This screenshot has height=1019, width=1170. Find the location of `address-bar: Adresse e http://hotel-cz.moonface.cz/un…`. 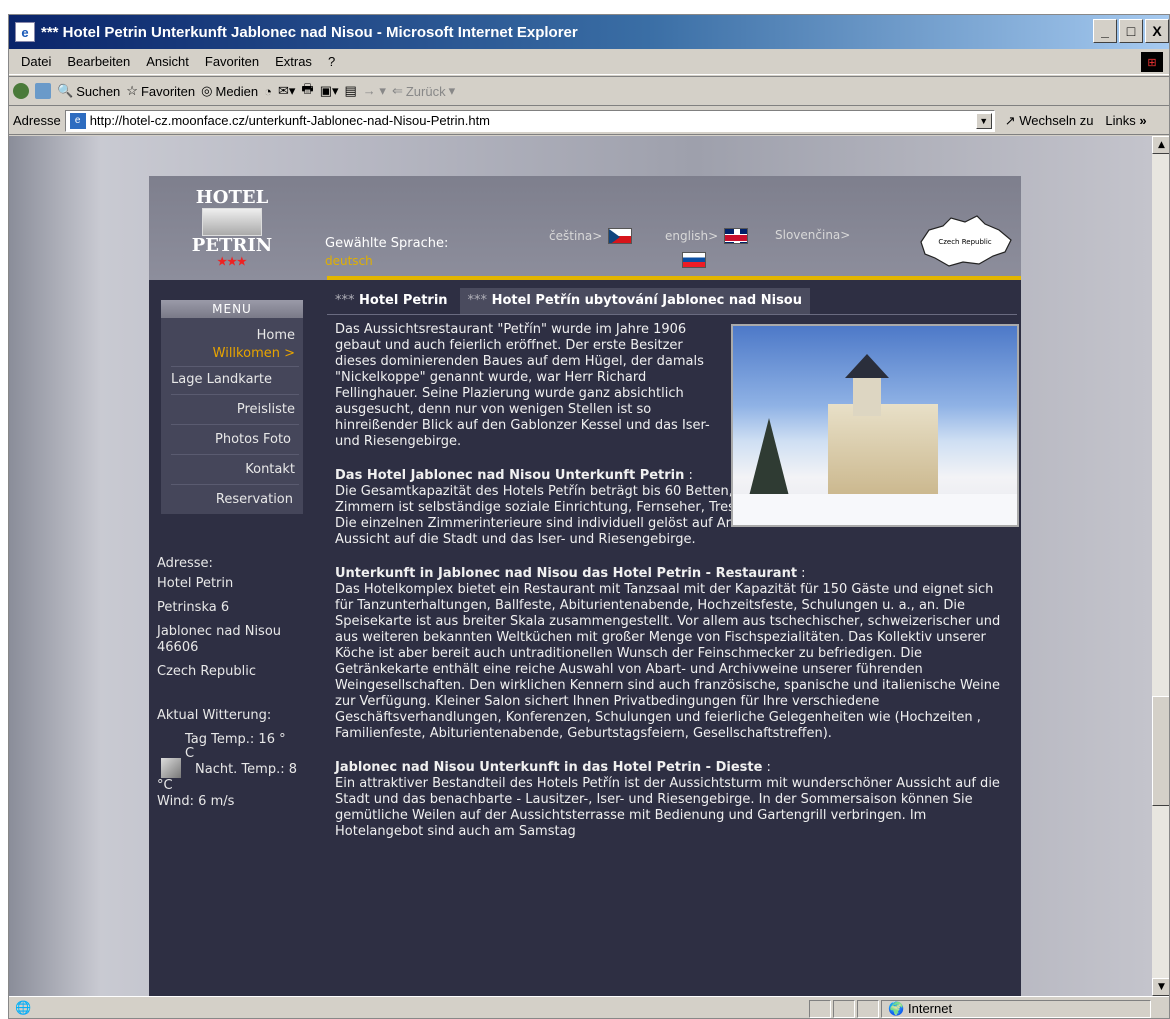

address-bar: Adresse e http://hotel-cz.moonface.cz/un… is located at coordinates (589, 121).